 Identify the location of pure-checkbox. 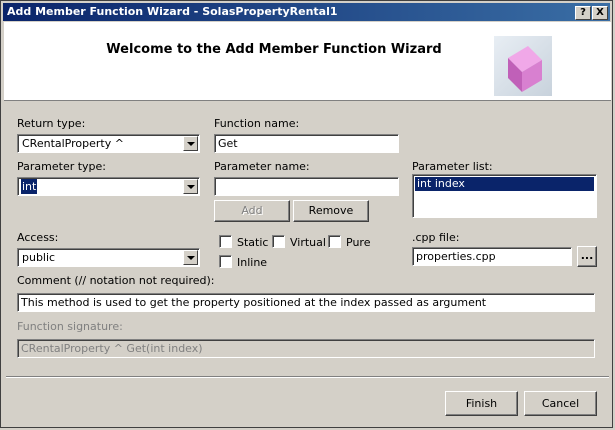
(334, 241).